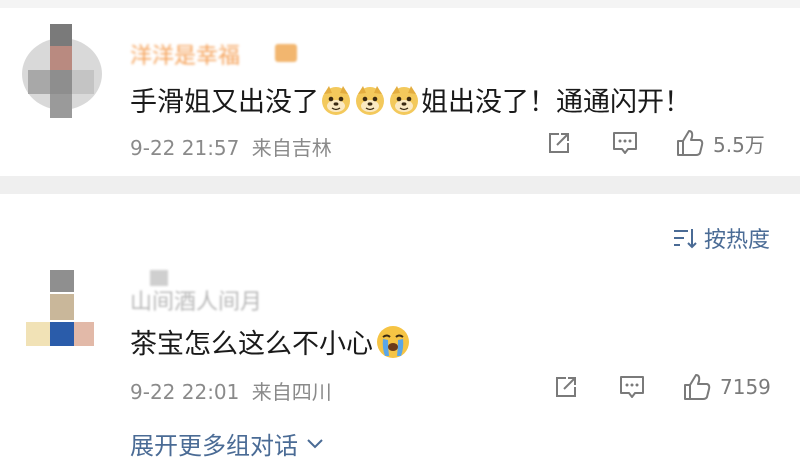  I want to click on top-divider, so click(400, 4).